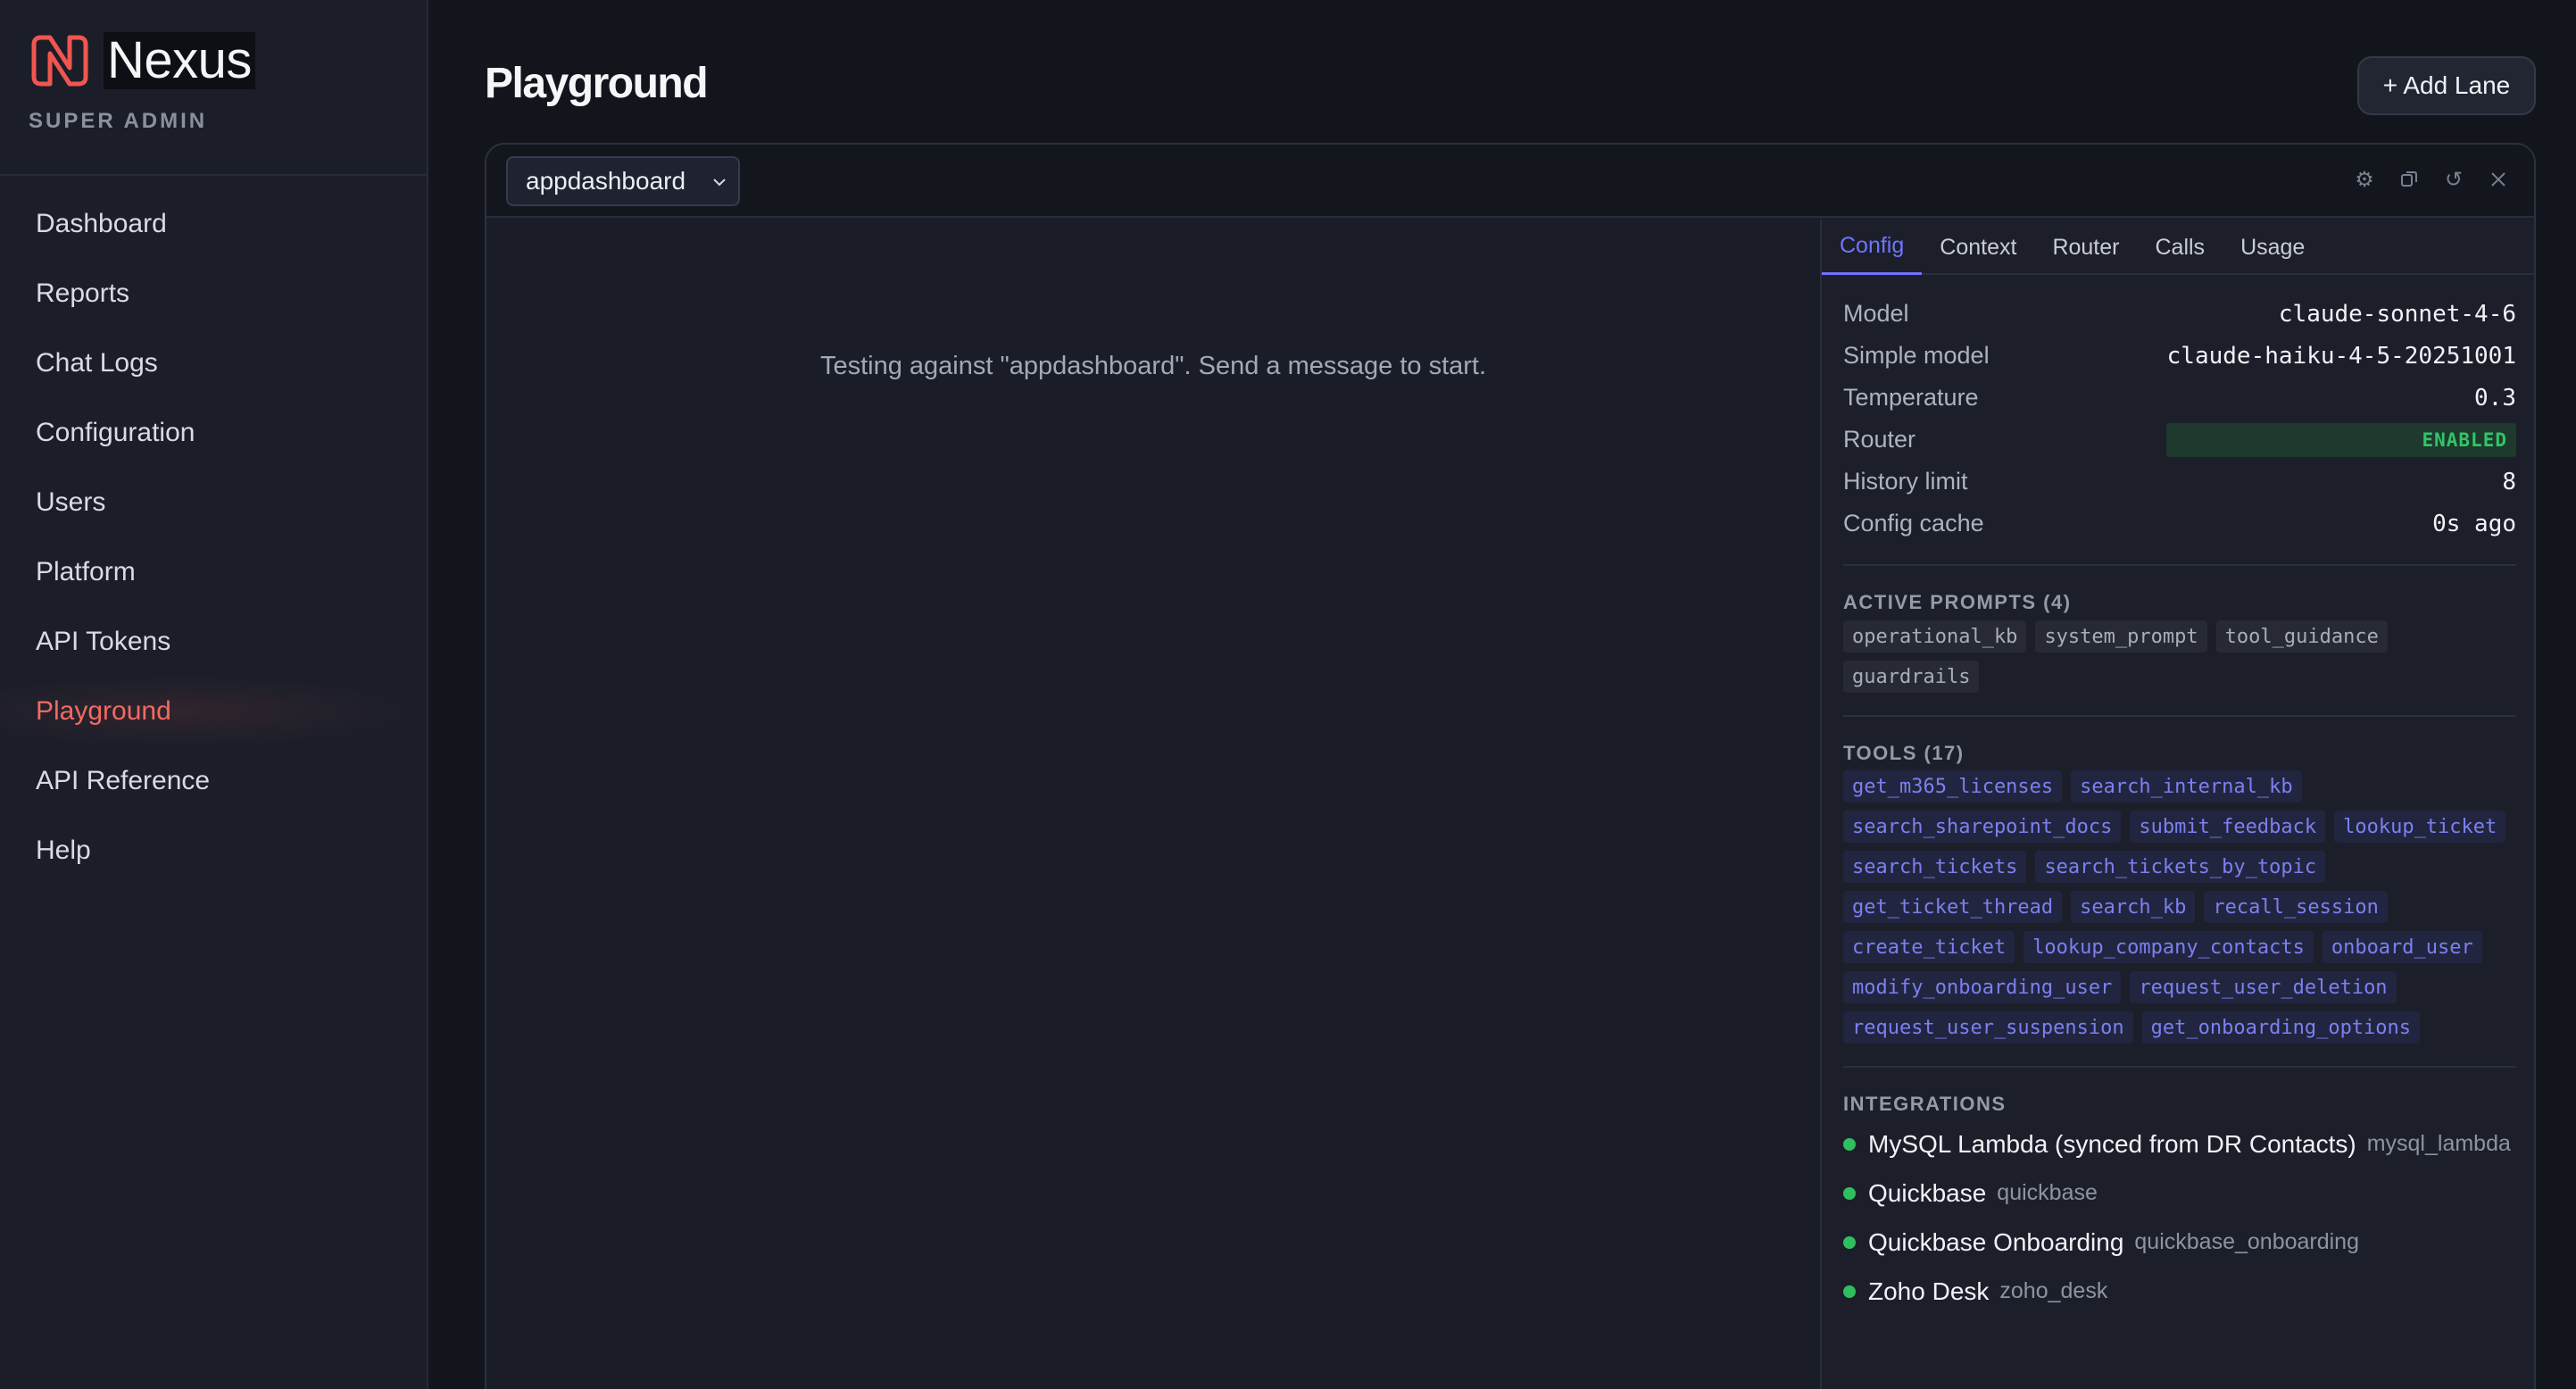 Image resolution: width=2576 pixels, height=1389 pixels. I want to click on tool-chip: lookup_company_contacts, so click(2168, 947).